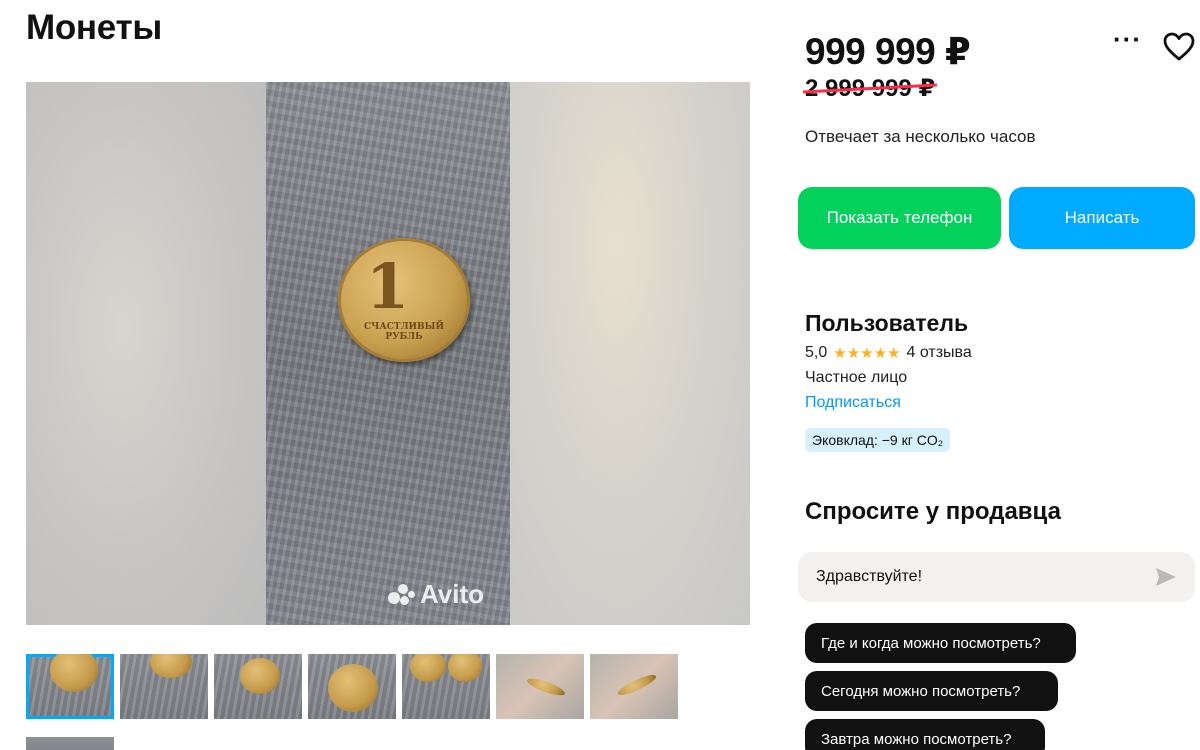  Describe the element at coordinates (867, 353) in the screenshot. I see `rating-stars-icon: ★★★★★` at that location.